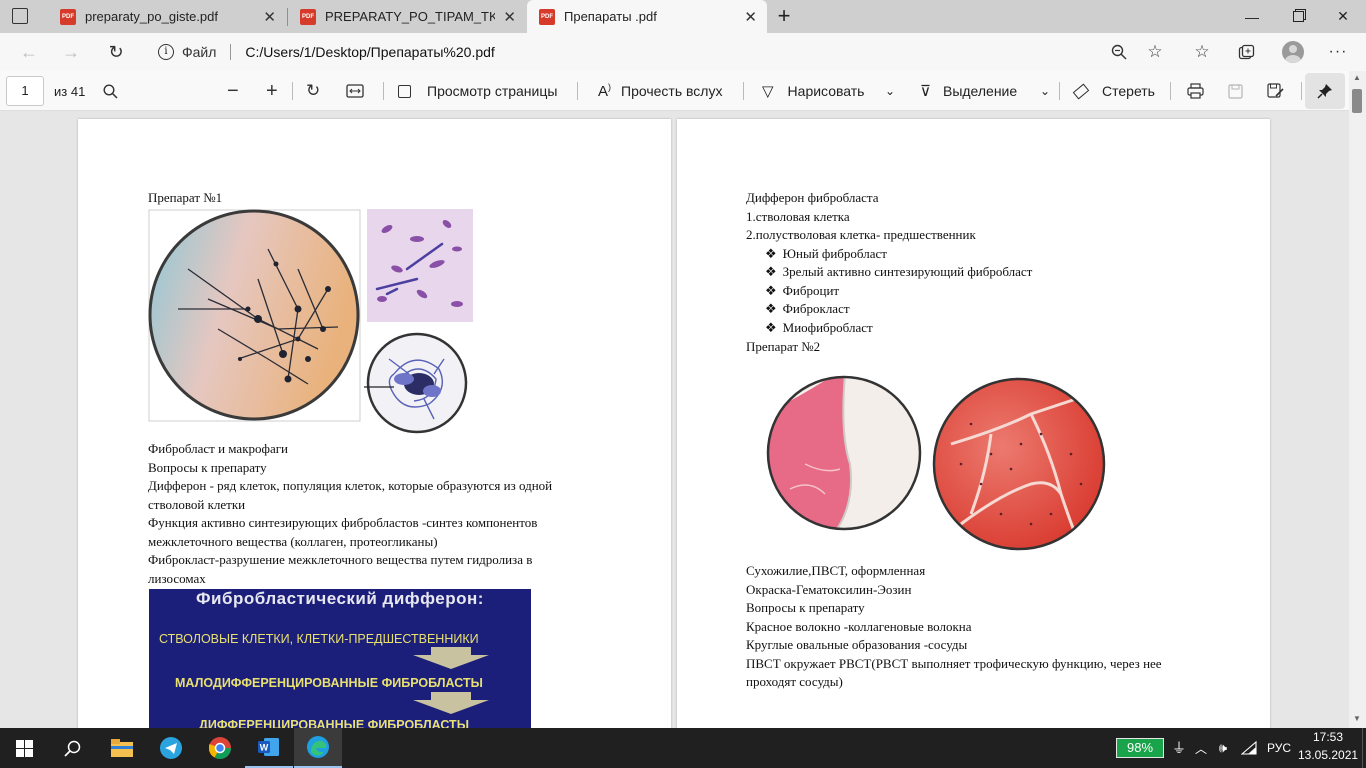 The height and width of the screenshot is (768, 1366). I want to click on erase-label: Стереть, so click(1128, 91).